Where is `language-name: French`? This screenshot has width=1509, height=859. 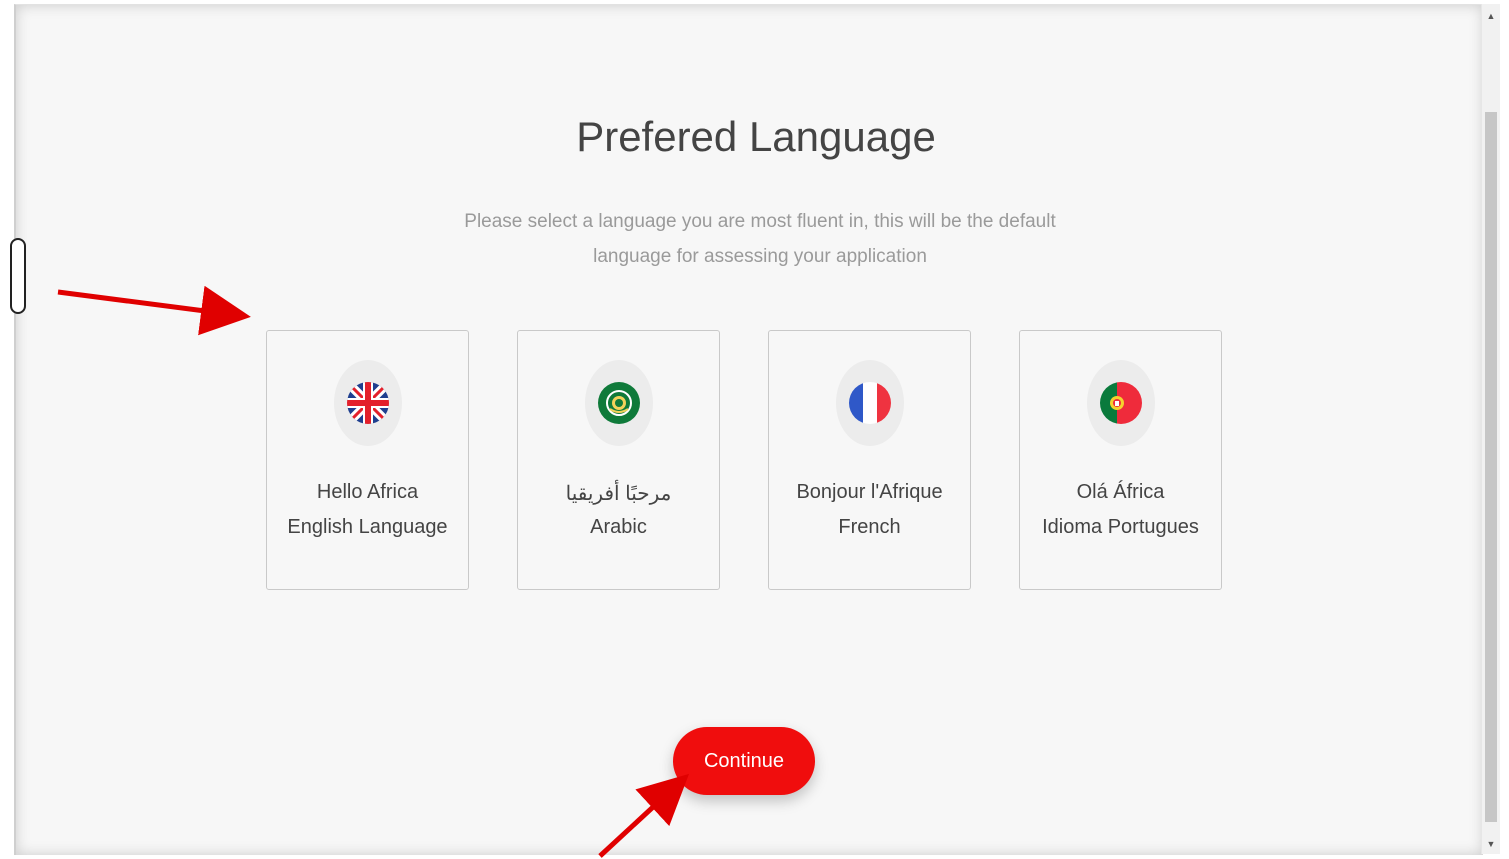 language-name: French is located at coordinates (869, 527).